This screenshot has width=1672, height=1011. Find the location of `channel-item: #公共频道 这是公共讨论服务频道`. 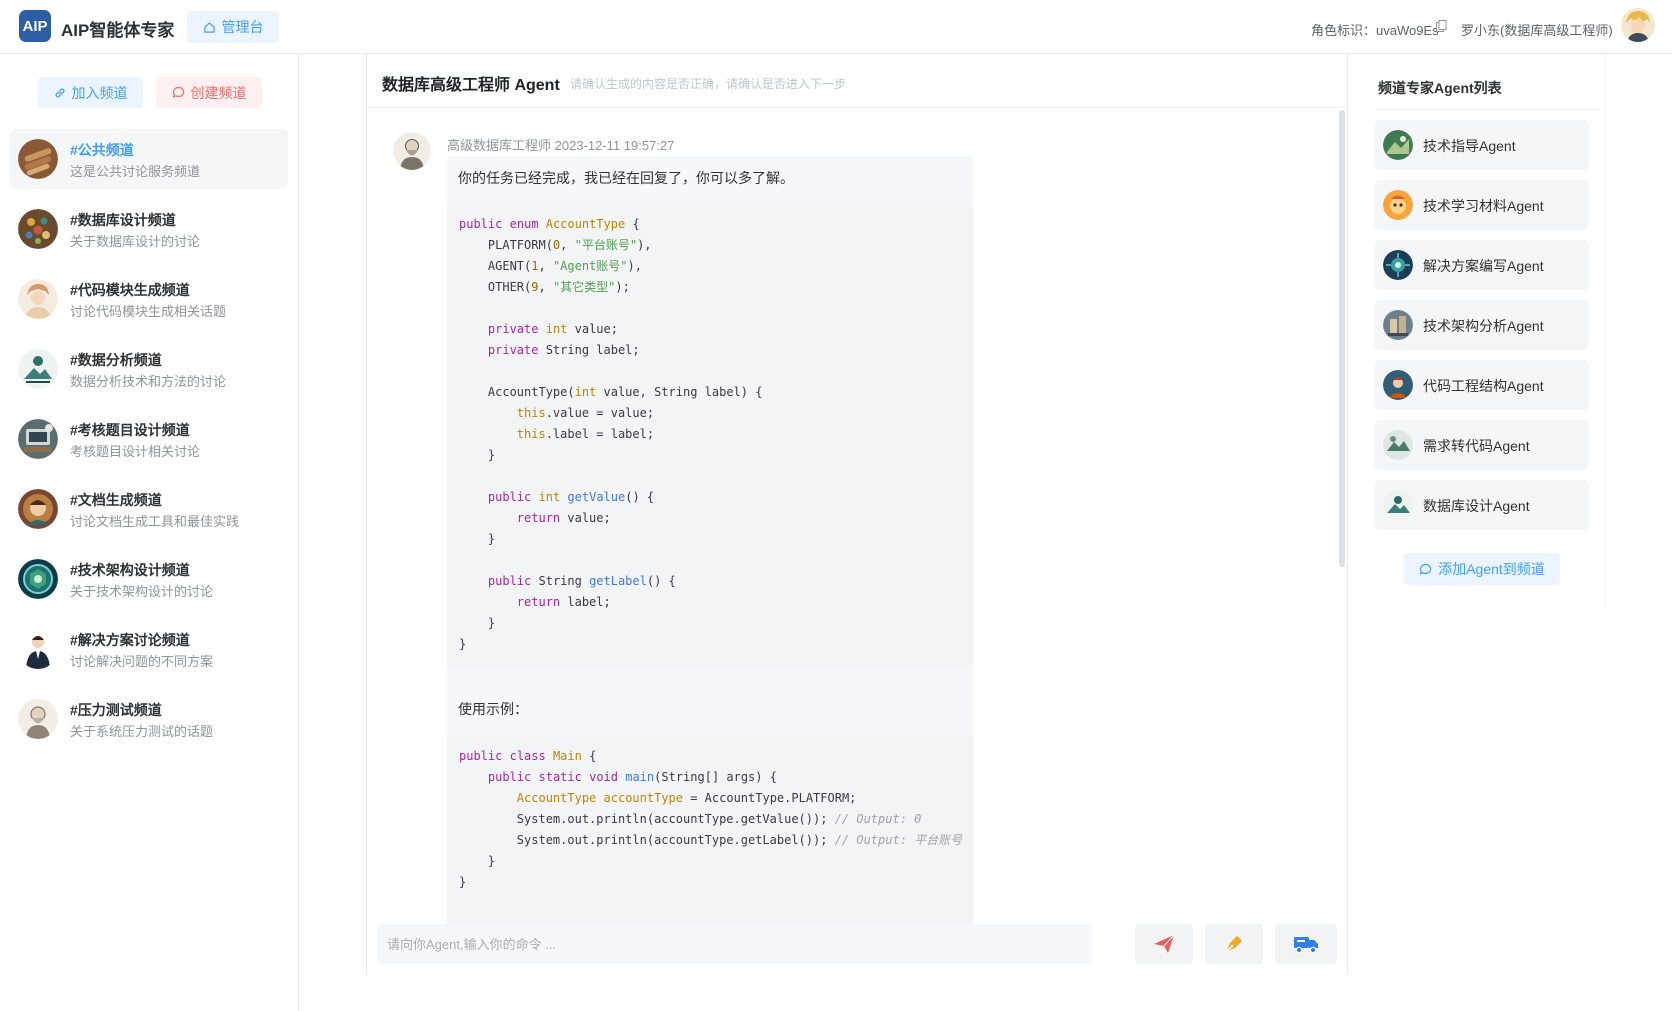

channel-item: #公共频道 这是公共讨论服务频道 is located at coordinates (149, 159).